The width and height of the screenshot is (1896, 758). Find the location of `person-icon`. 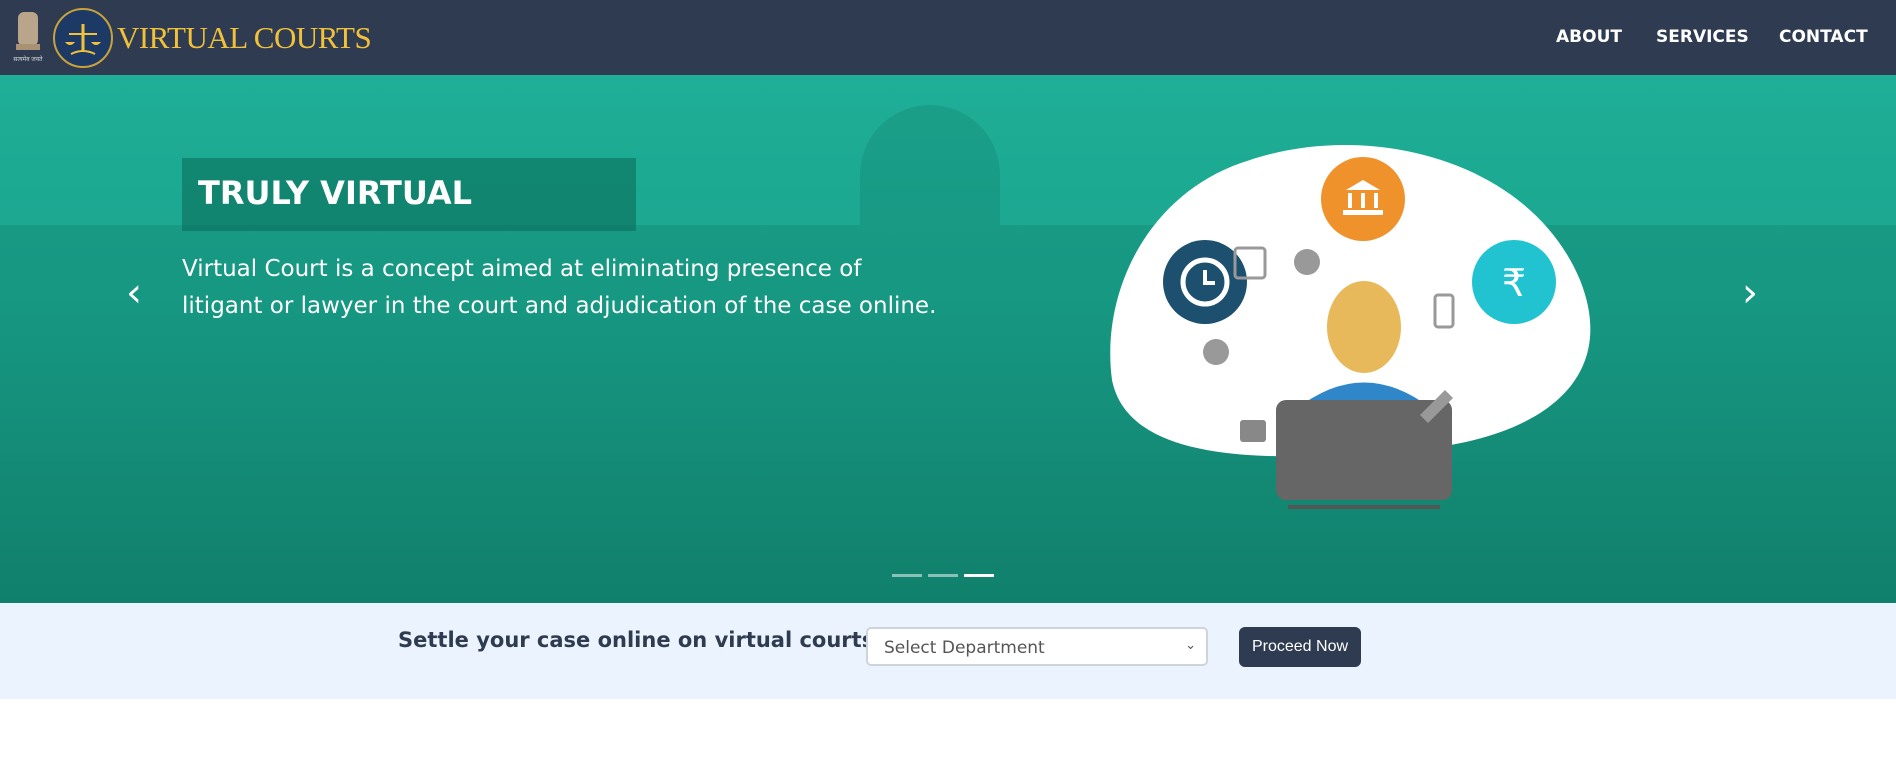

person-icon is located at coordinates (1364, 327).